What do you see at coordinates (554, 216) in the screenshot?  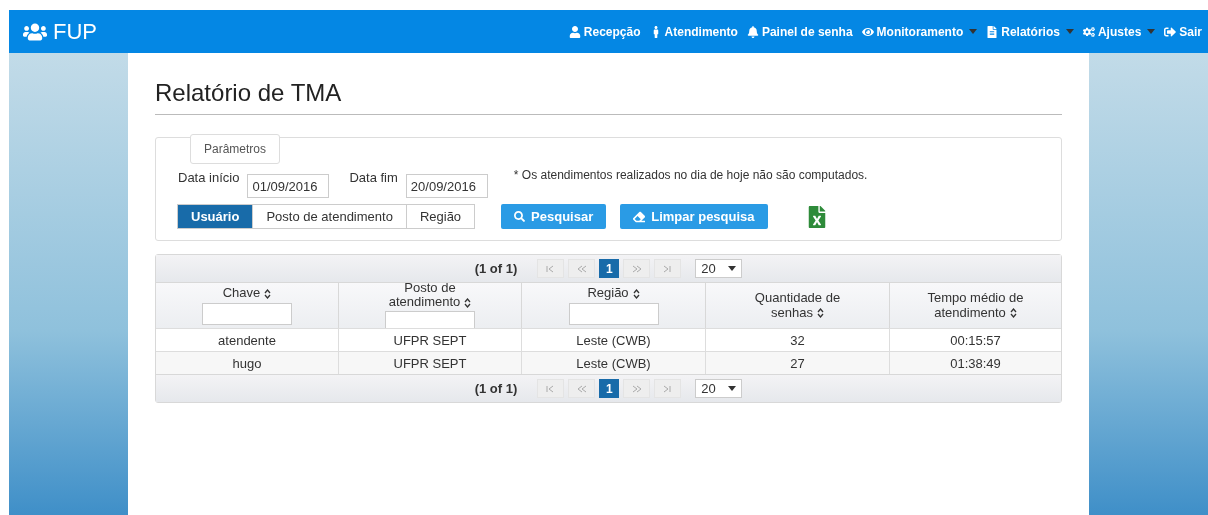 I see `search-button: Pesquisar` at bounding box center [554, 216].